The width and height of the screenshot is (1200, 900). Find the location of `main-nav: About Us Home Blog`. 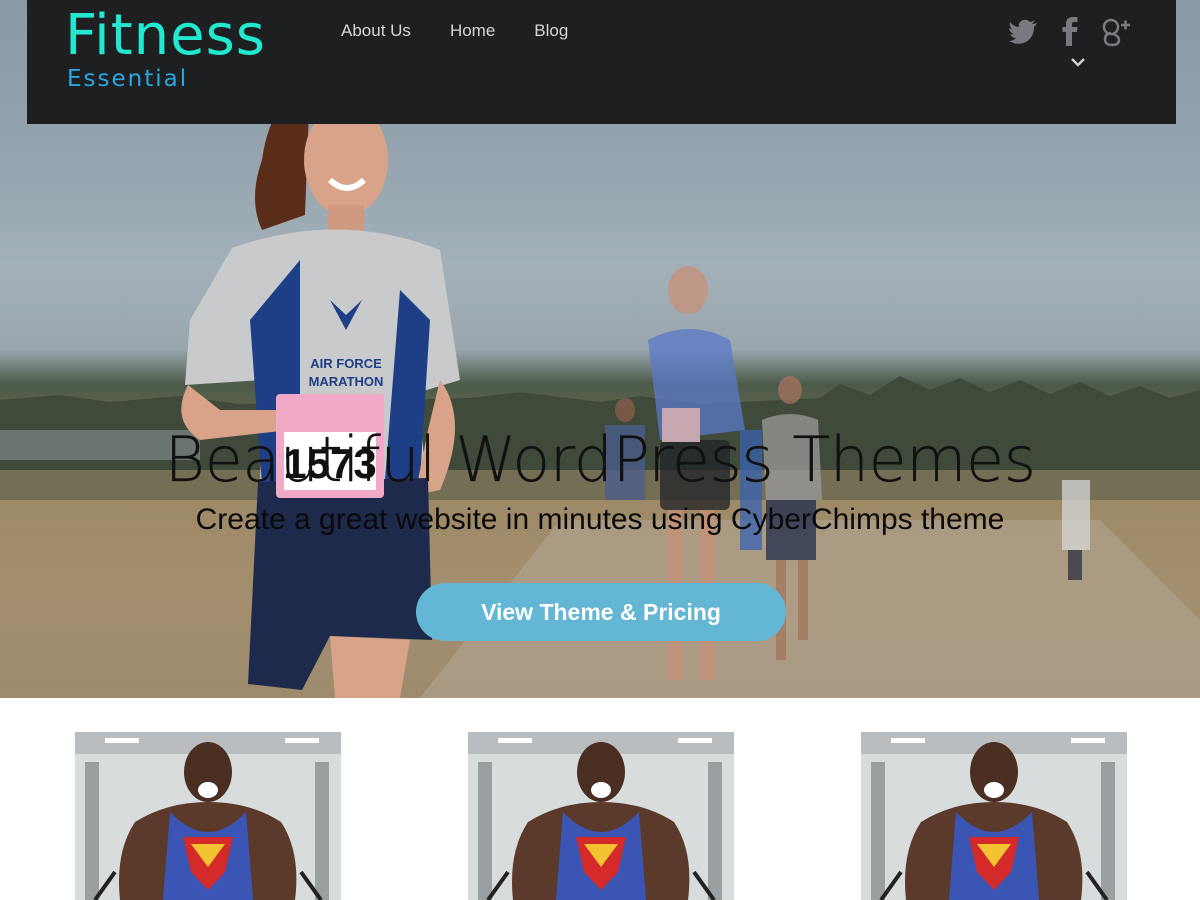

main-nav: About Us Home Blog is located at coordinates (474, 31).